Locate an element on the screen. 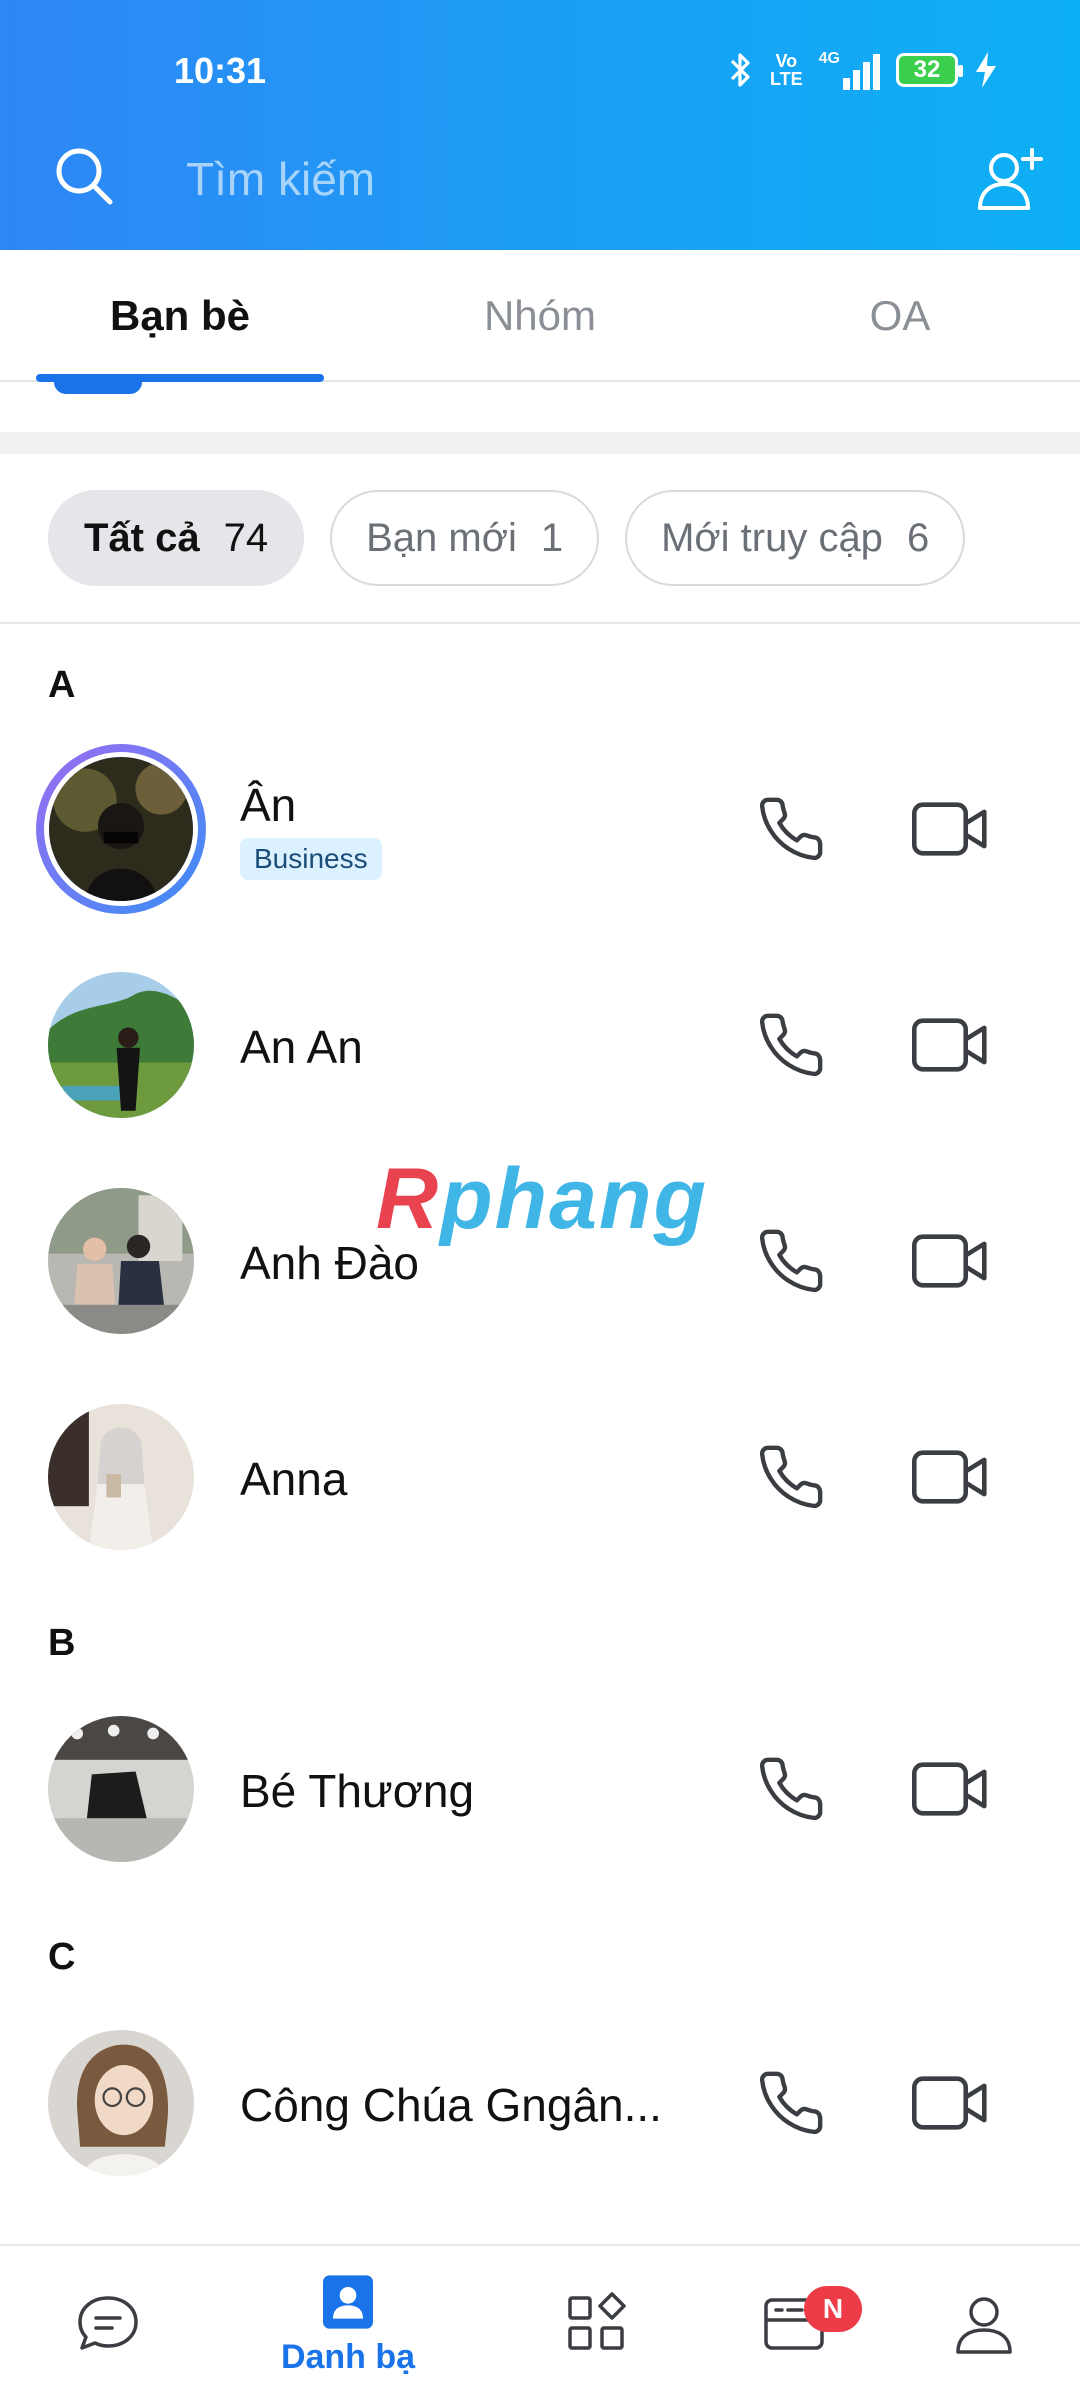  section-header-a: A is located at coordinates (62, 685).